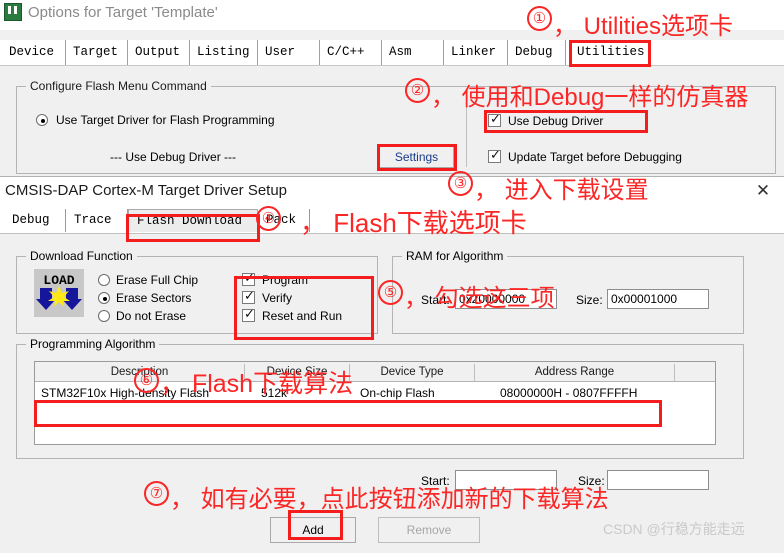  What do you see at coordinates (610, 52) in the screenshot?
I see `tab-utilities: Utilities` at bounding box center [610, 52].